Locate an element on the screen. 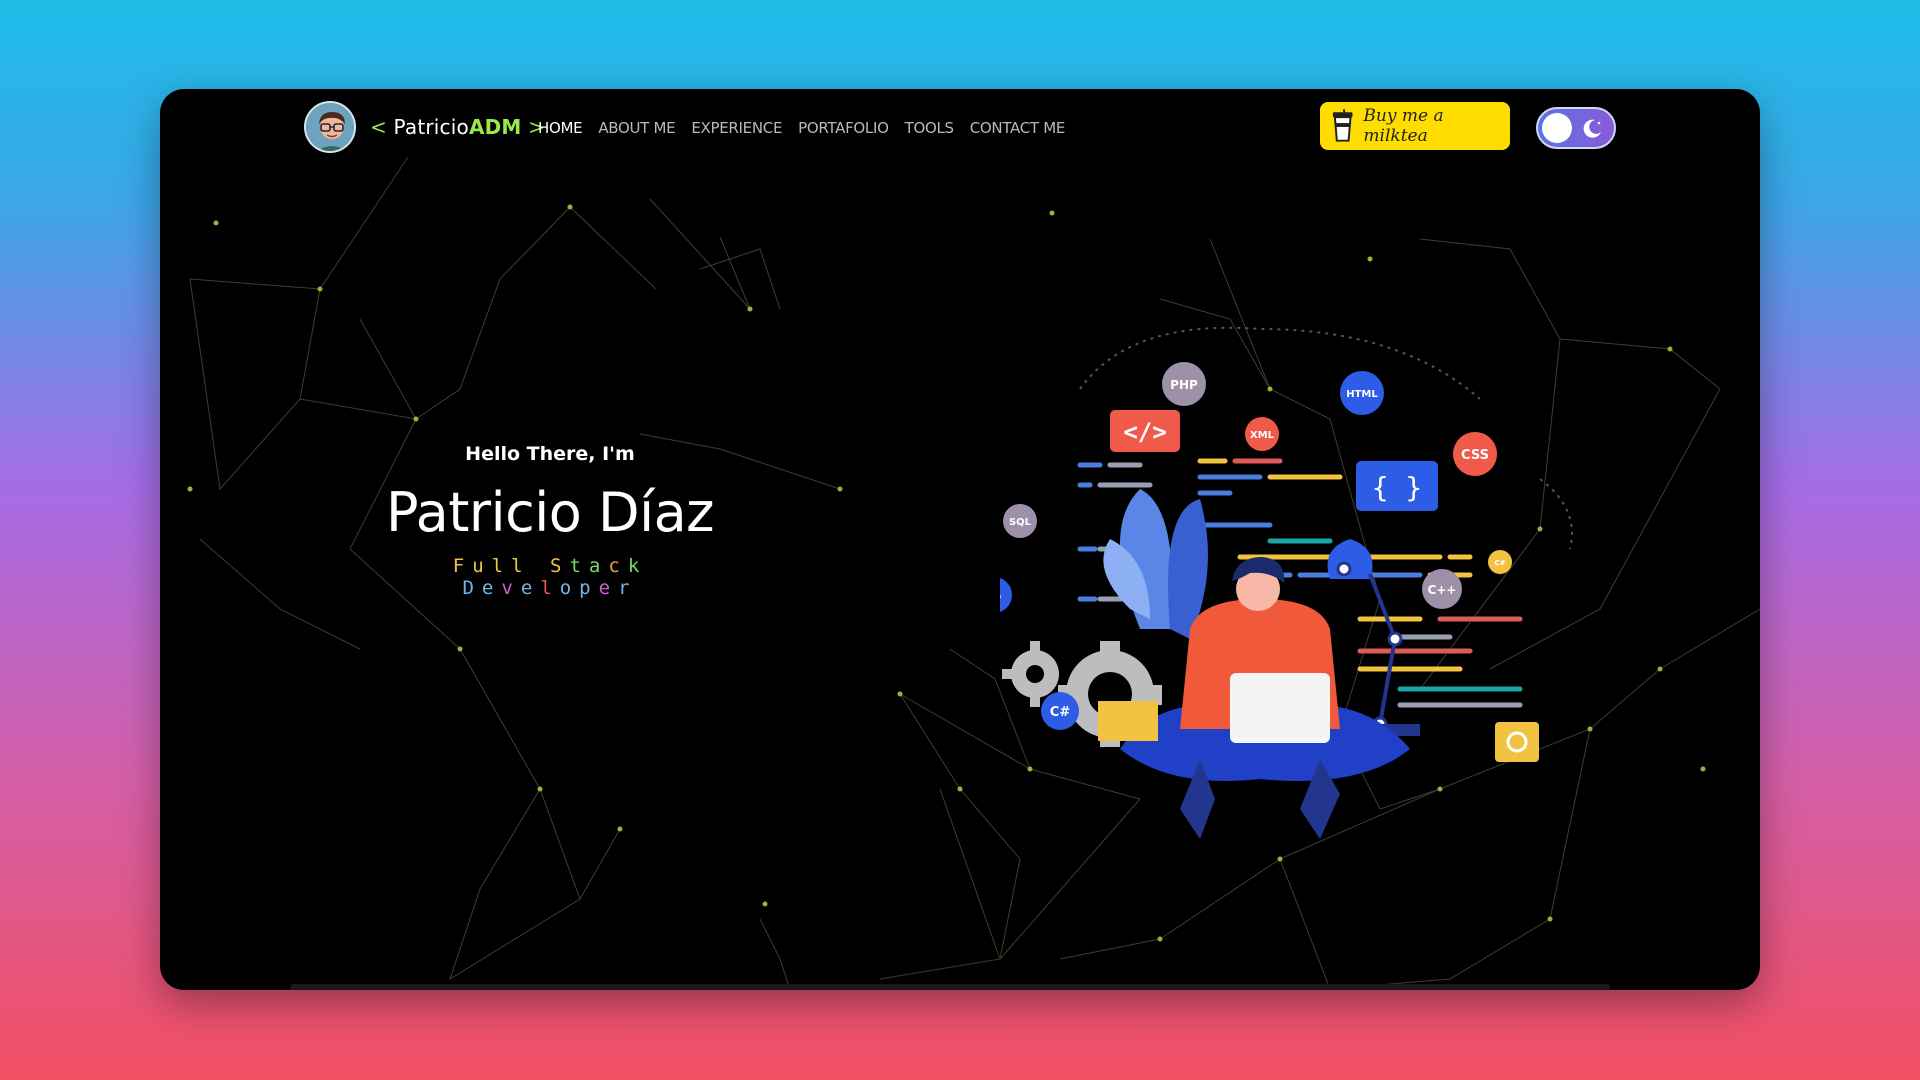  buy-milktea-button: Buy me a milktea is located at coordinates (1415, 126).